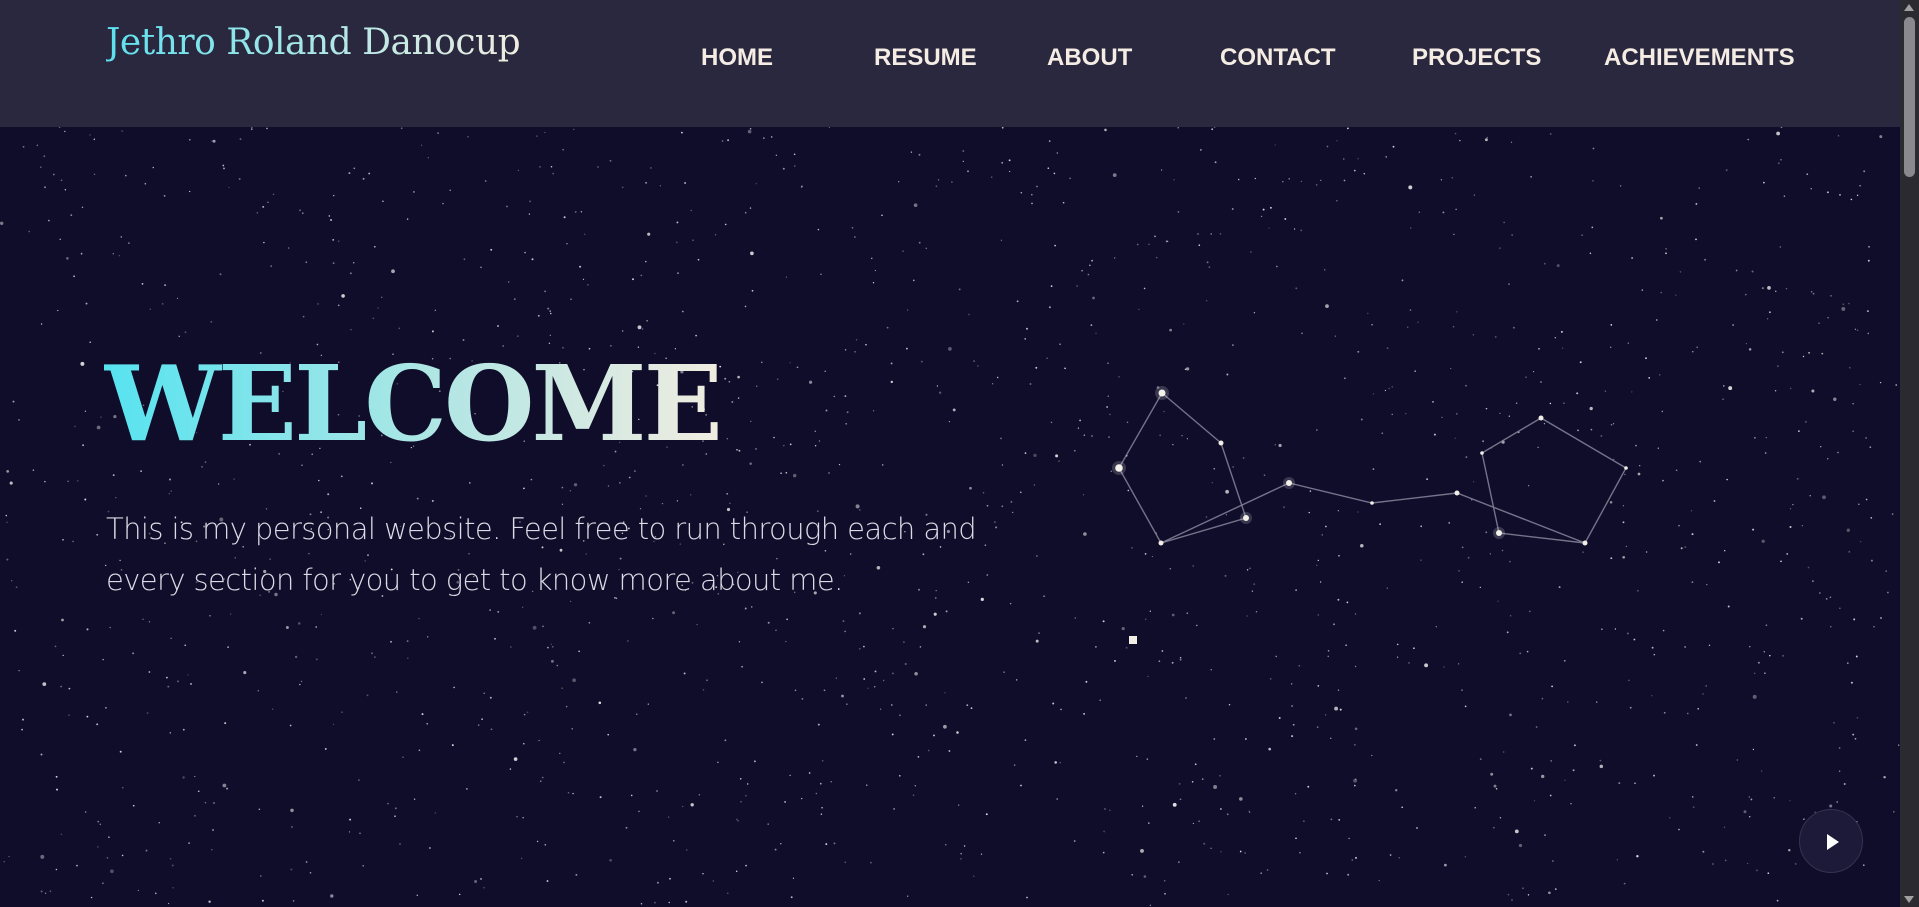 This screenshot has height=907, width=1919. I want to click on scroll-down-arrow-icon, so click(1909, 899).